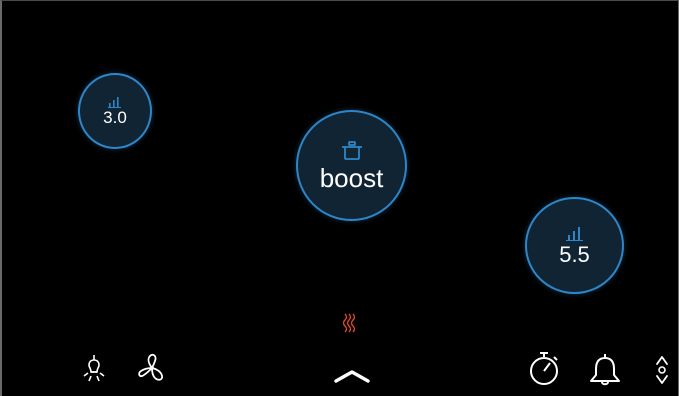 The height and width of the screenshot is (396, 679). What do you see at coordinates (605, 370) in the screenshot?
I see `bell-icon` at bounding box center [605, 370].